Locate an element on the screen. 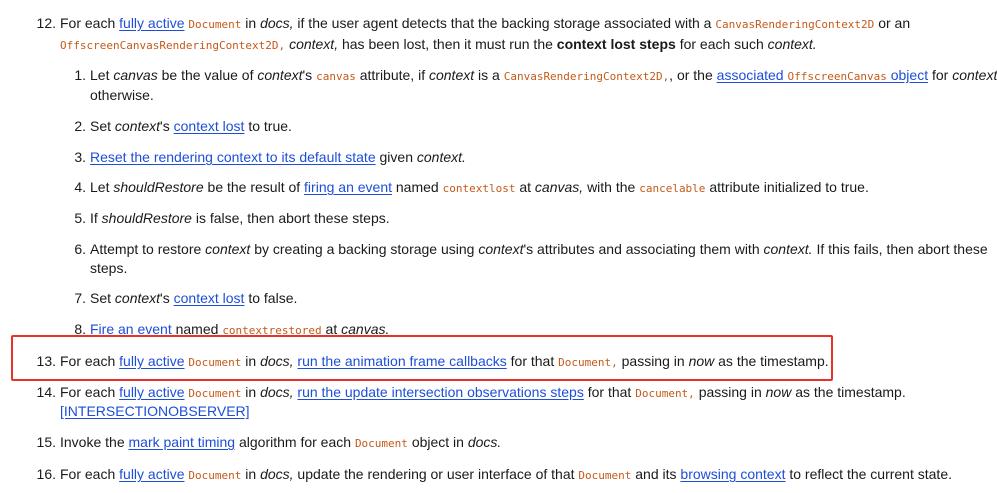  var-now: now is located at coordinates (778, 392).